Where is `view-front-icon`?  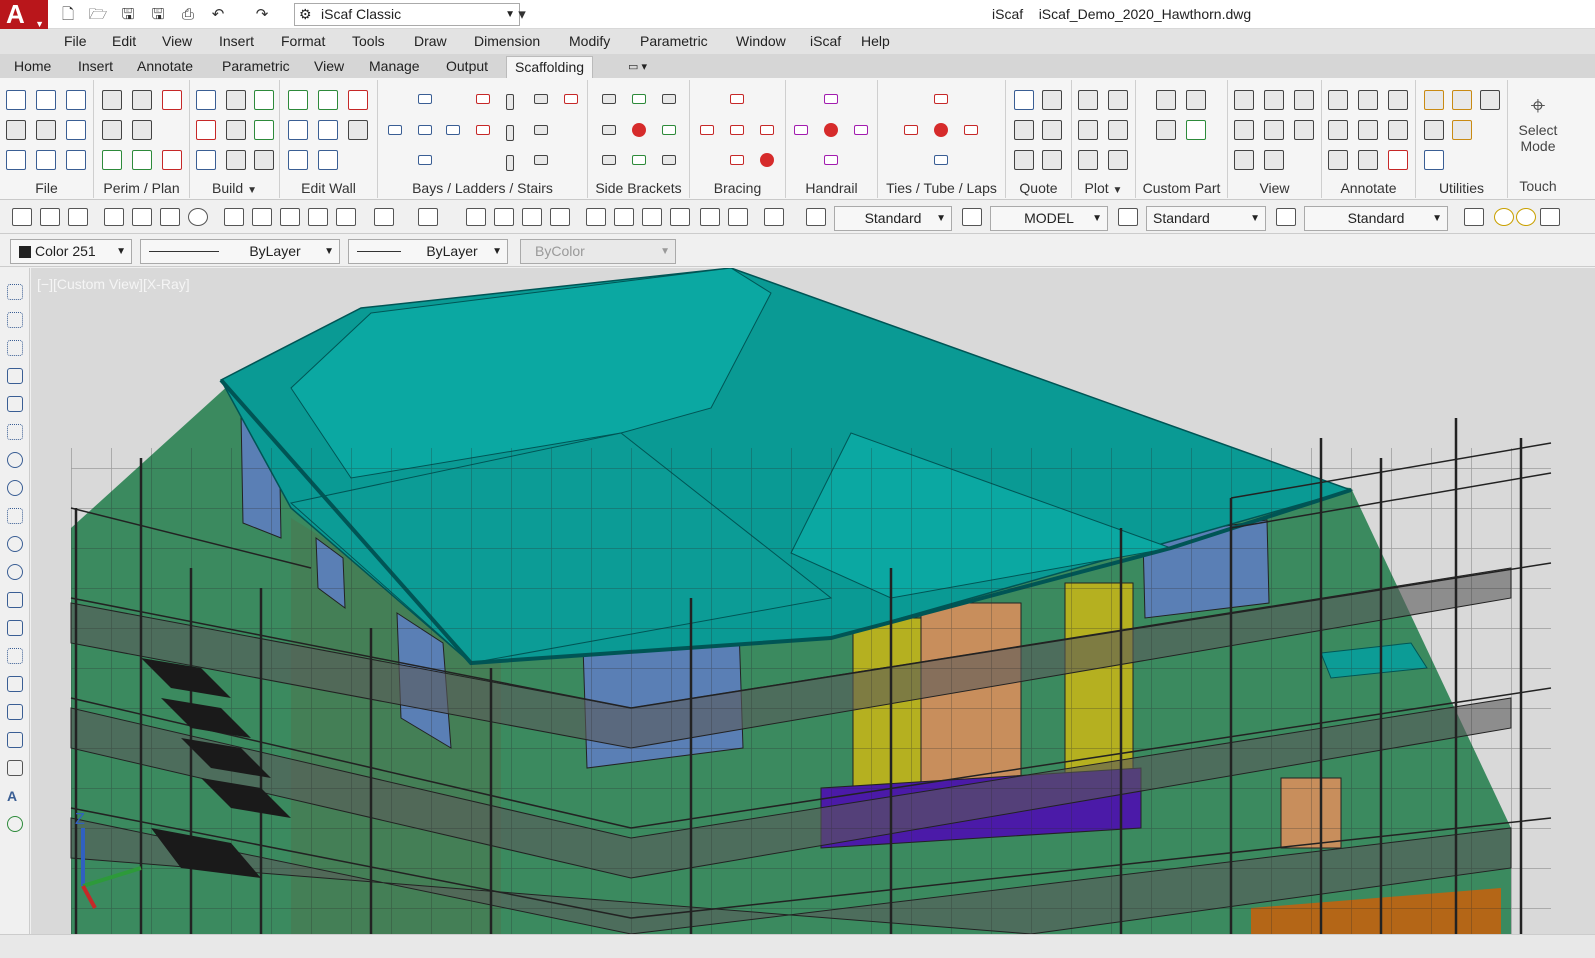
view-front-icon is located at coordinates (1244, 100).